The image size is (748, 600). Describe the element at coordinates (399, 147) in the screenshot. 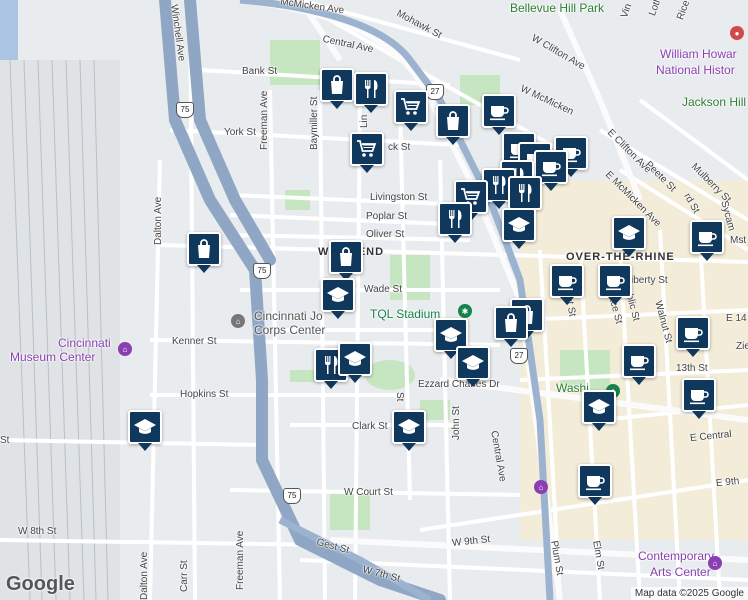

I see `label-ck-st: ck St` at that location.